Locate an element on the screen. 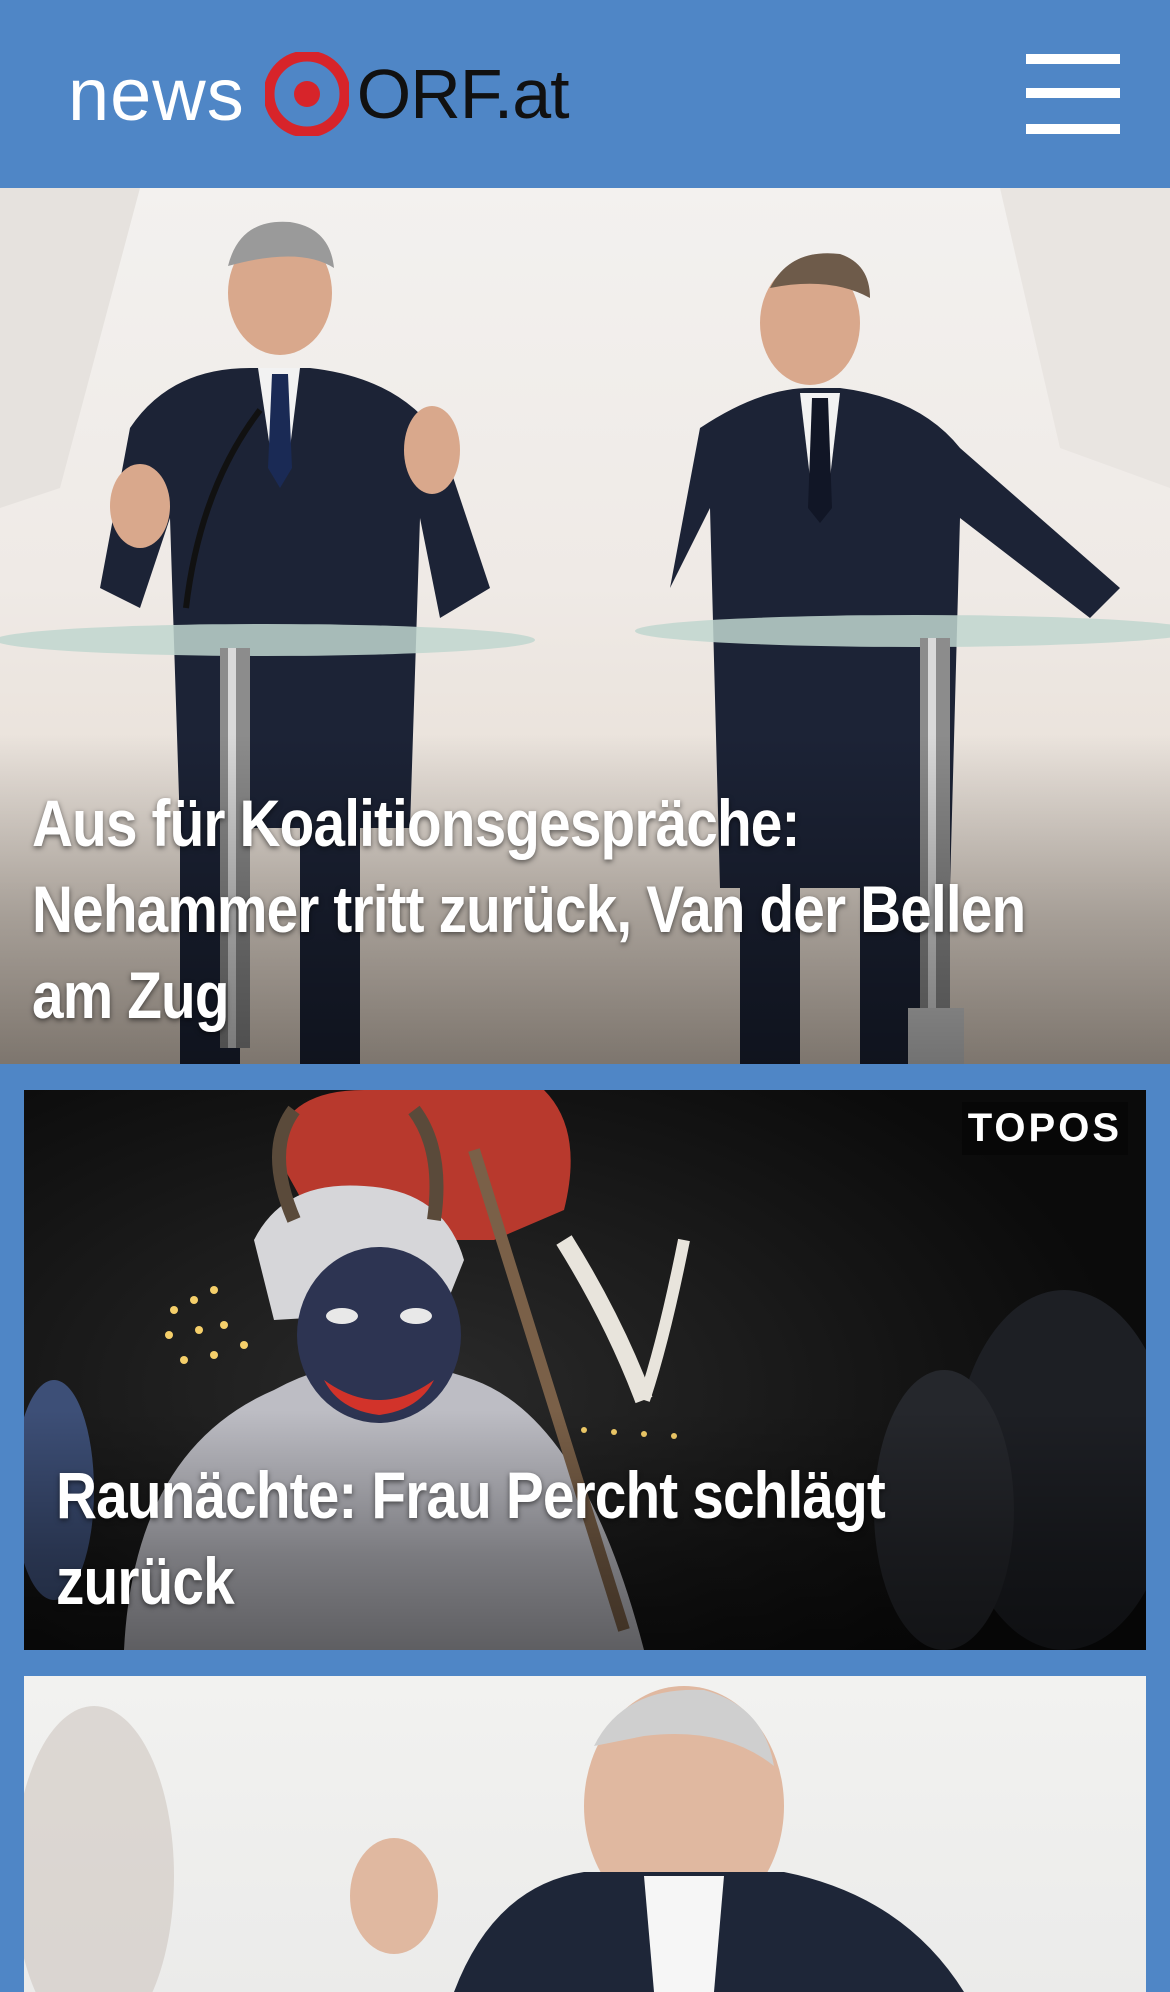 Image resolution: width=1170 pixels, height=1992 pixels. orf-target-icon is located at coordinates (306, 94).